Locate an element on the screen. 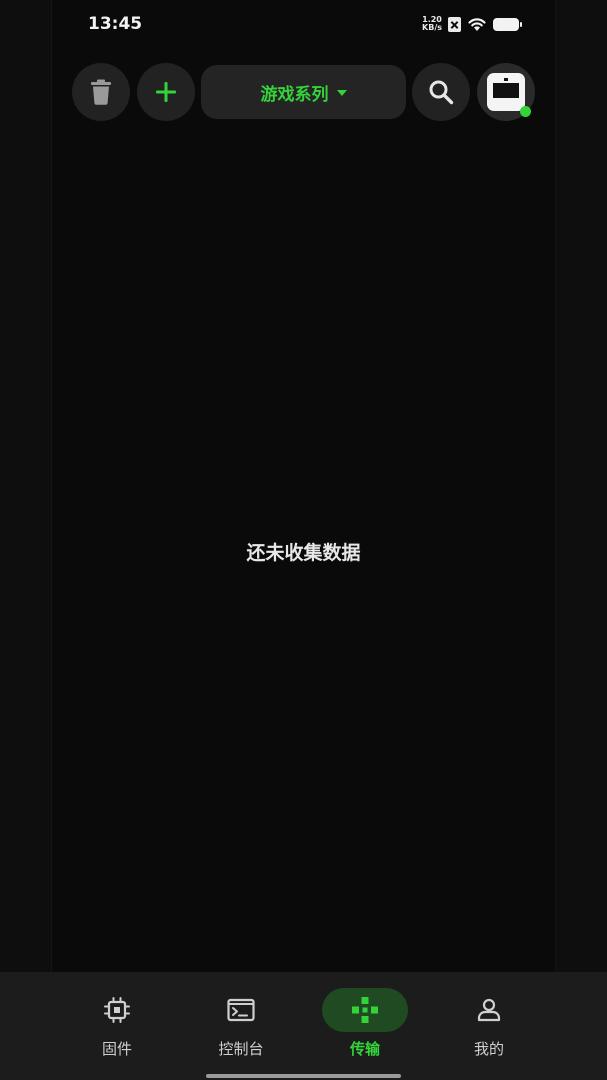 This screenshot has height=1080, width=607. network-speed: 1.20 KB/s is located at coordinates (432, 24).